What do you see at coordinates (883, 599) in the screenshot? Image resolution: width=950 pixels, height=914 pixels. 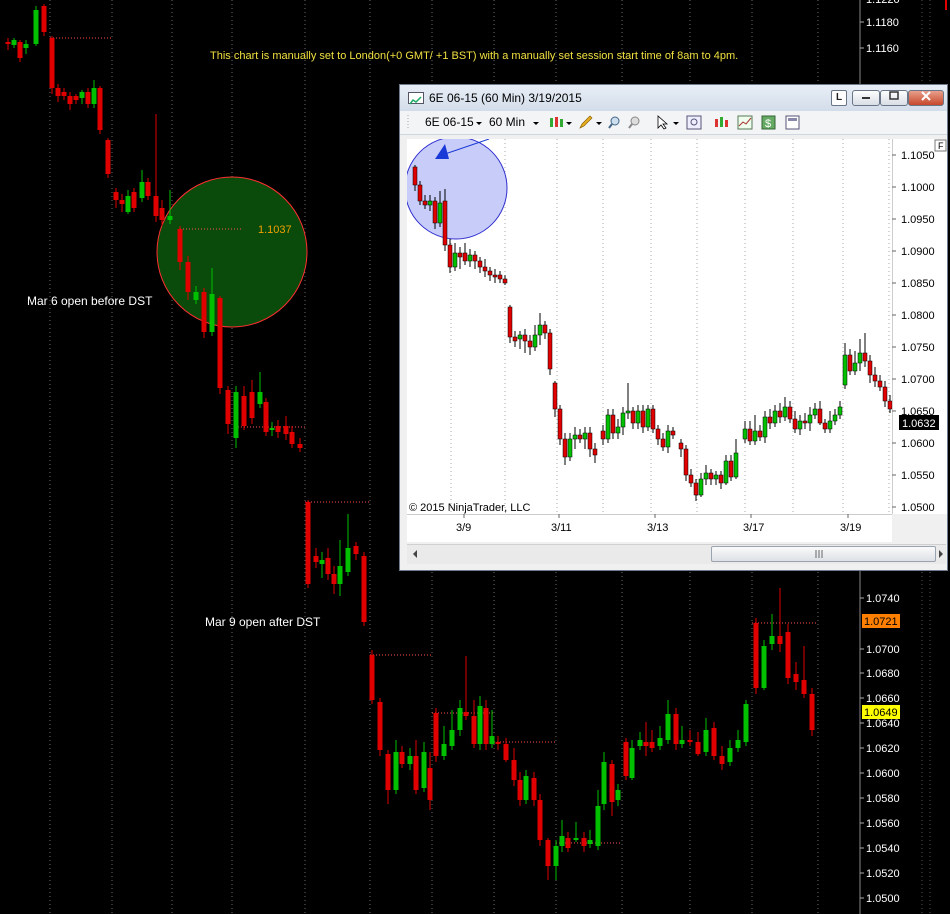 I see `price-tick-label: 1.0740` at bounding box center [883, 599].